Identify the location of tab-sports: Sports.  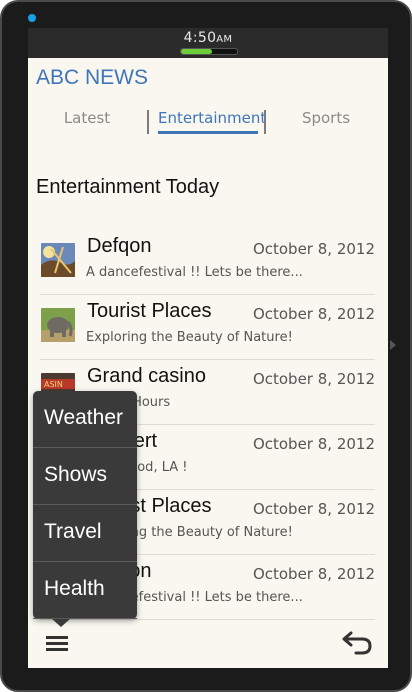
(326, 119).